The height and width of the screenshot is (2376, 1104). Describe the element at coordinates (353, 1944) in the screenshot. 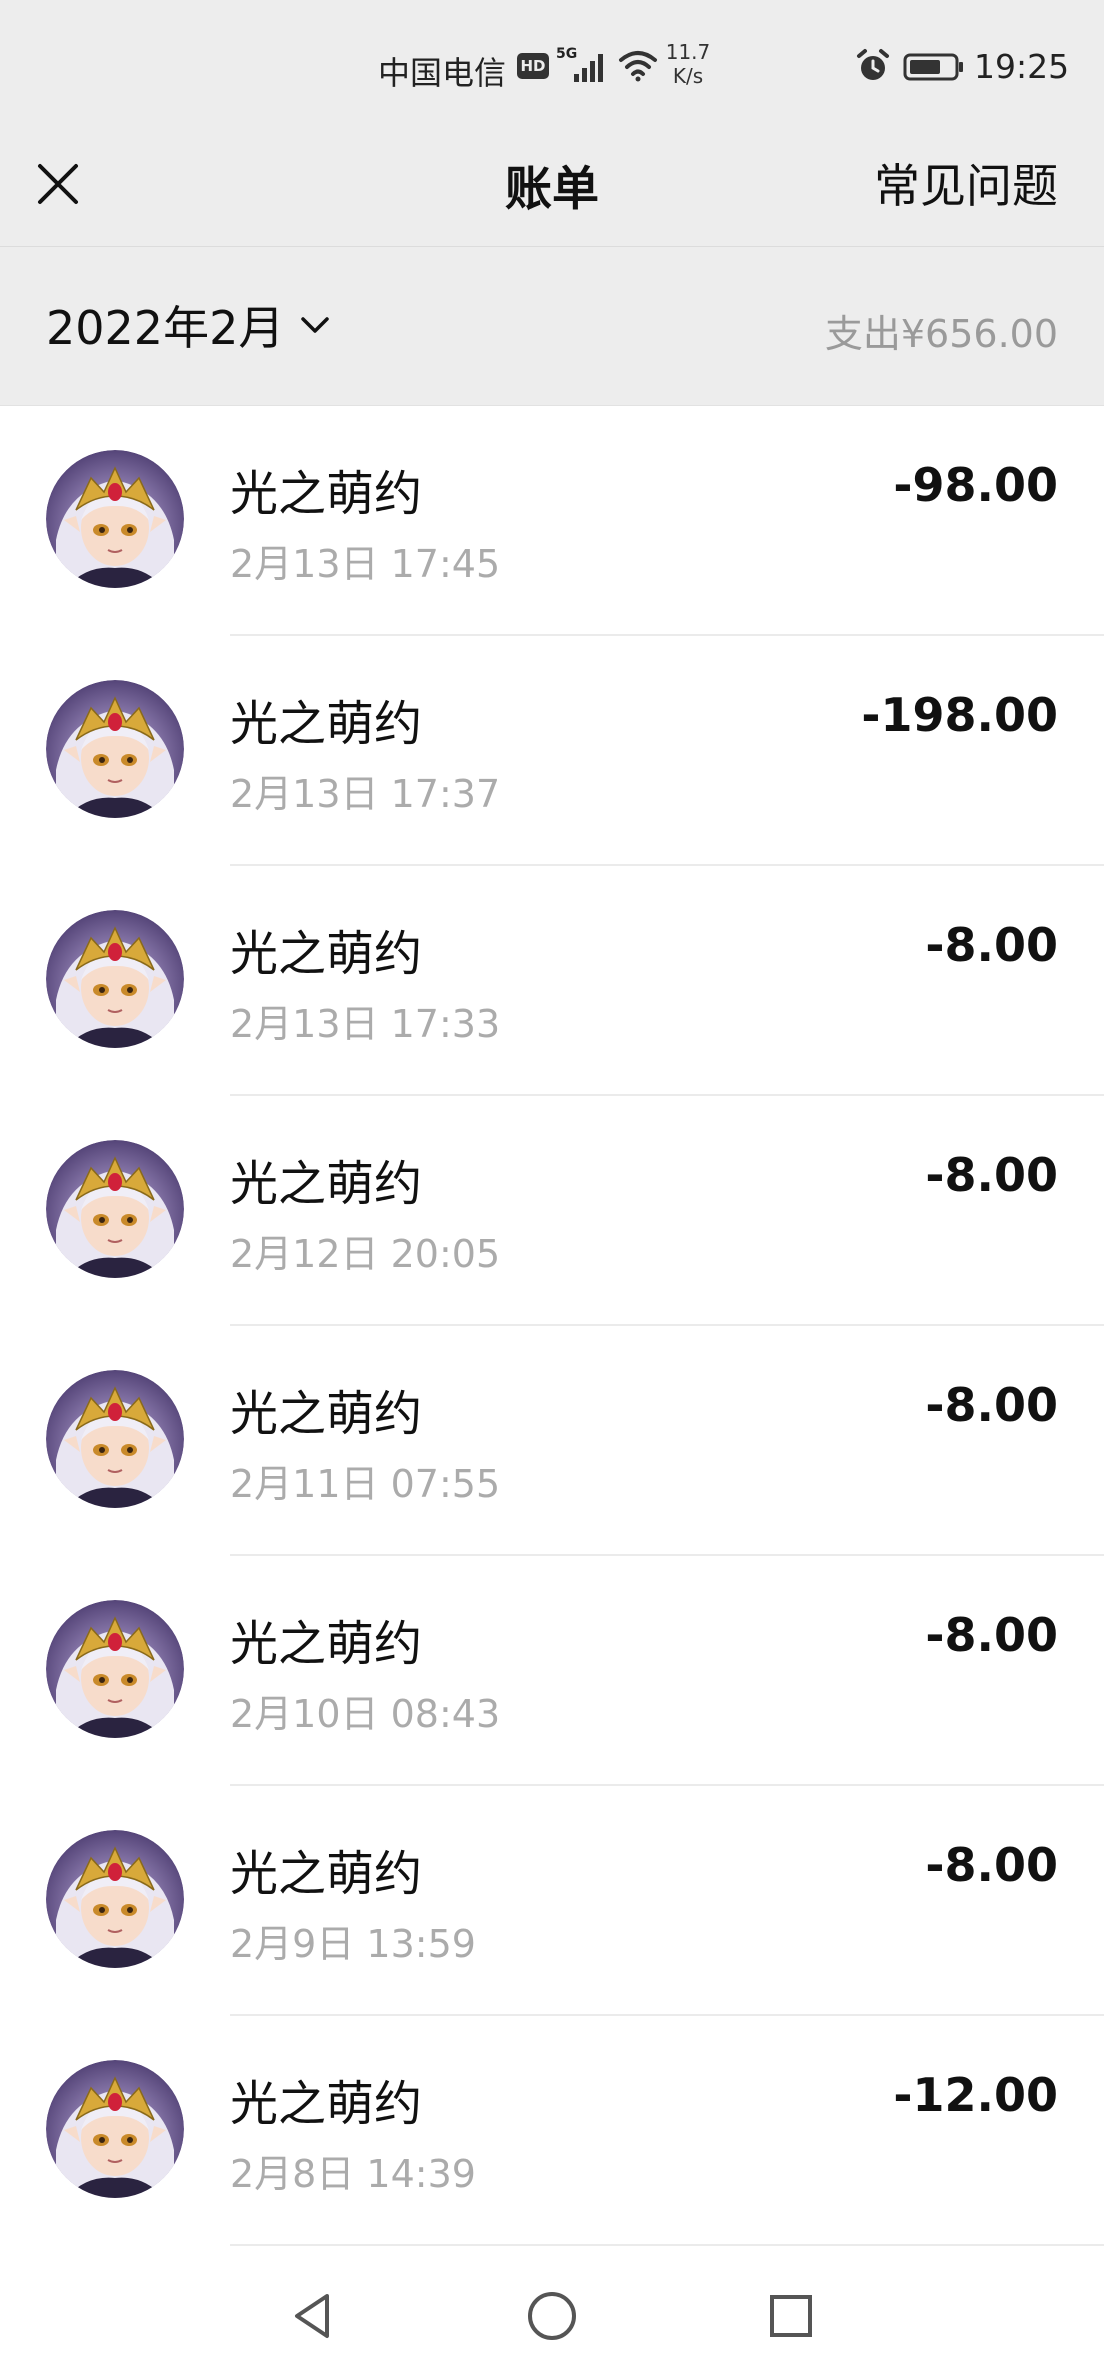

I see `transaction-time: 2月9日 13:59` at that location.